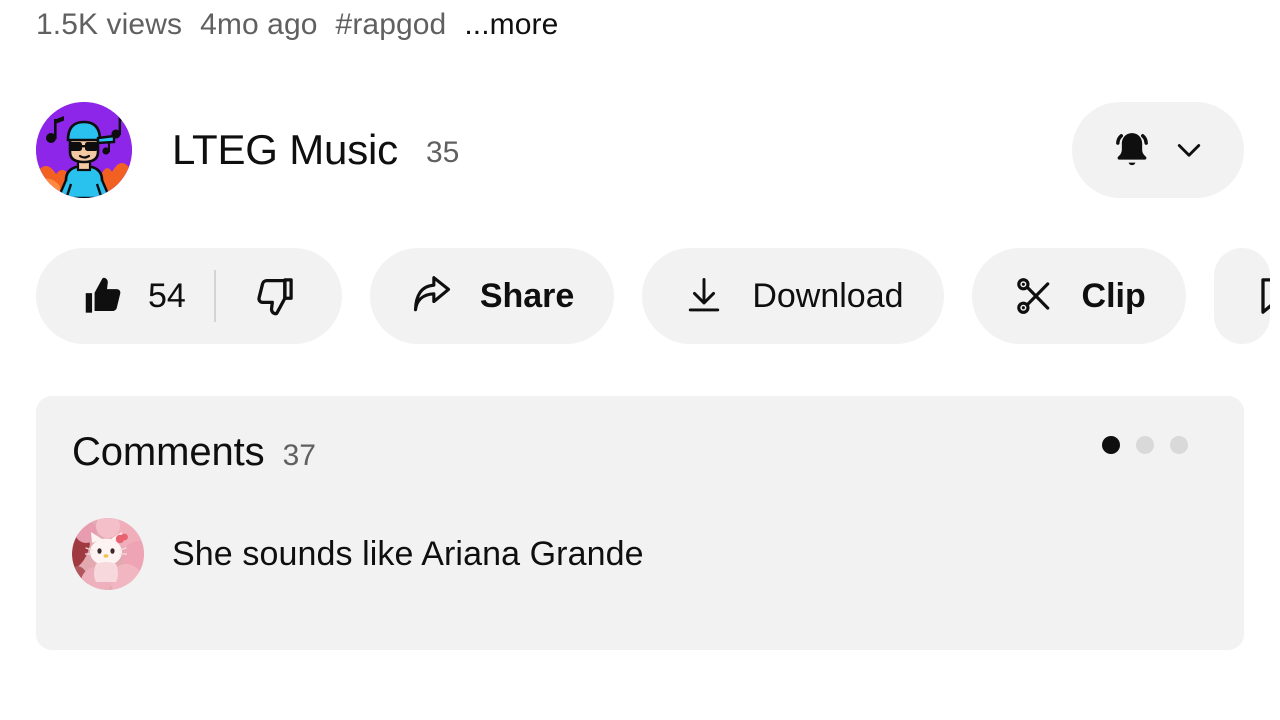 The height and width of the screenshot is (720, 1280). I want to click on bookmark-flag-icon, so click(1261, 296).